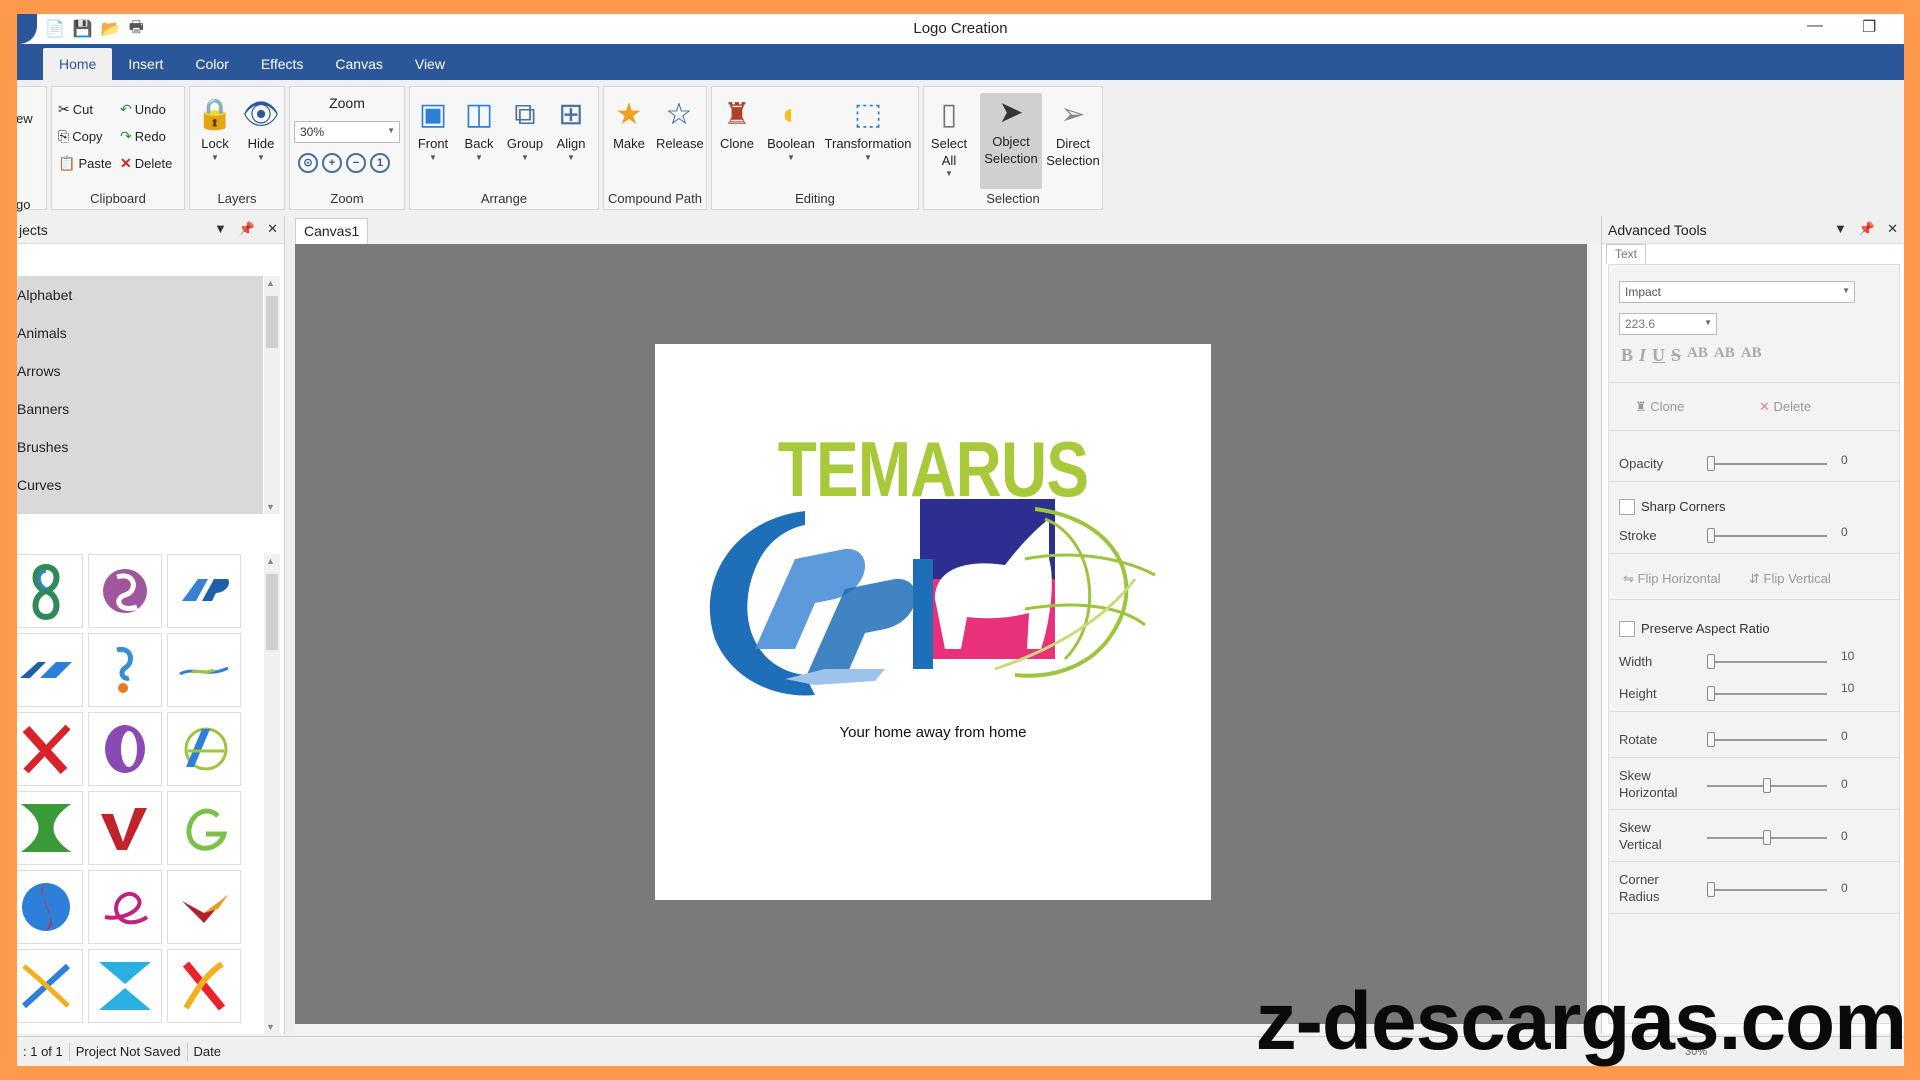  Describe the element at coordinates (1767, 535) in the screenshot. I see `stroke-slider` at that location.